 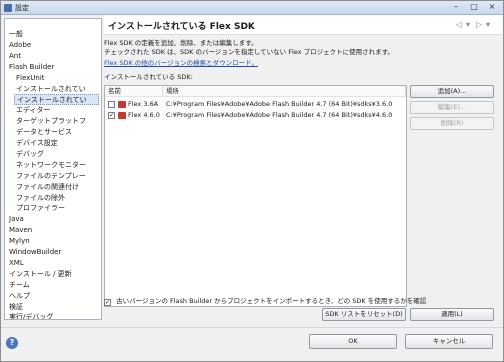 What do you see at coordinates (488, 24) in the screenshot?
I see `forward-menu-icon: ▾` at bounding box center [488, 24].